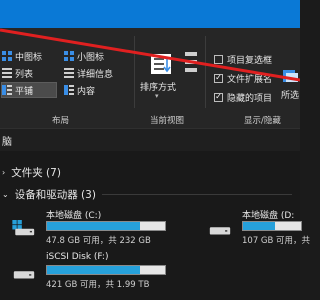 This screenshot has height=300, width=320. What do you see at coordinates (98, 285) in the screenshot?
I see `drive-free-space: 421 GB 可用，共 1.99 TB` at bounding box center [98, 285].